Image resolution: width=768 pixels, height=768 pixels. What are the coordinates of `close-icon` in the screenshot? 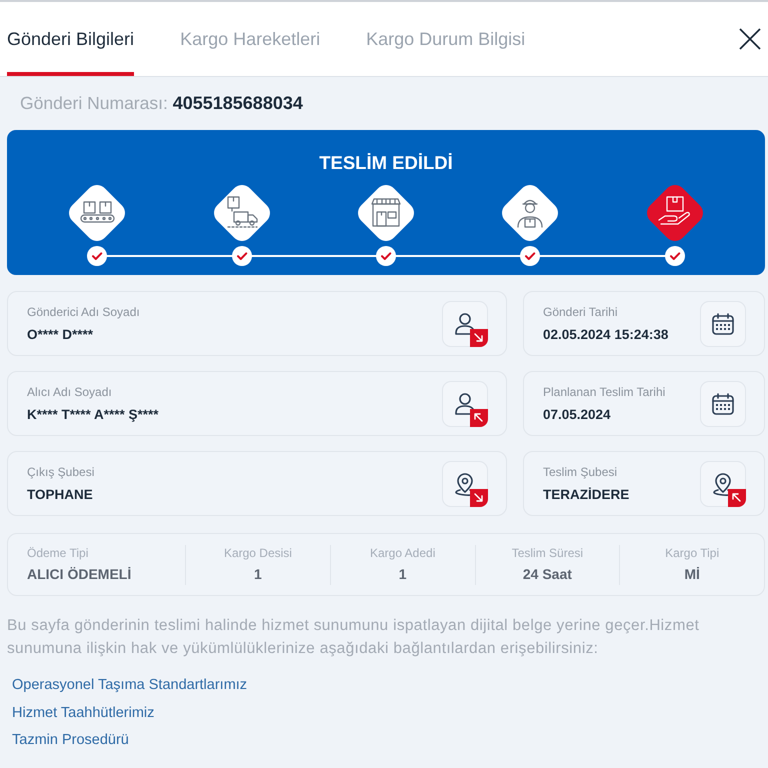 It's located at (750, 39).